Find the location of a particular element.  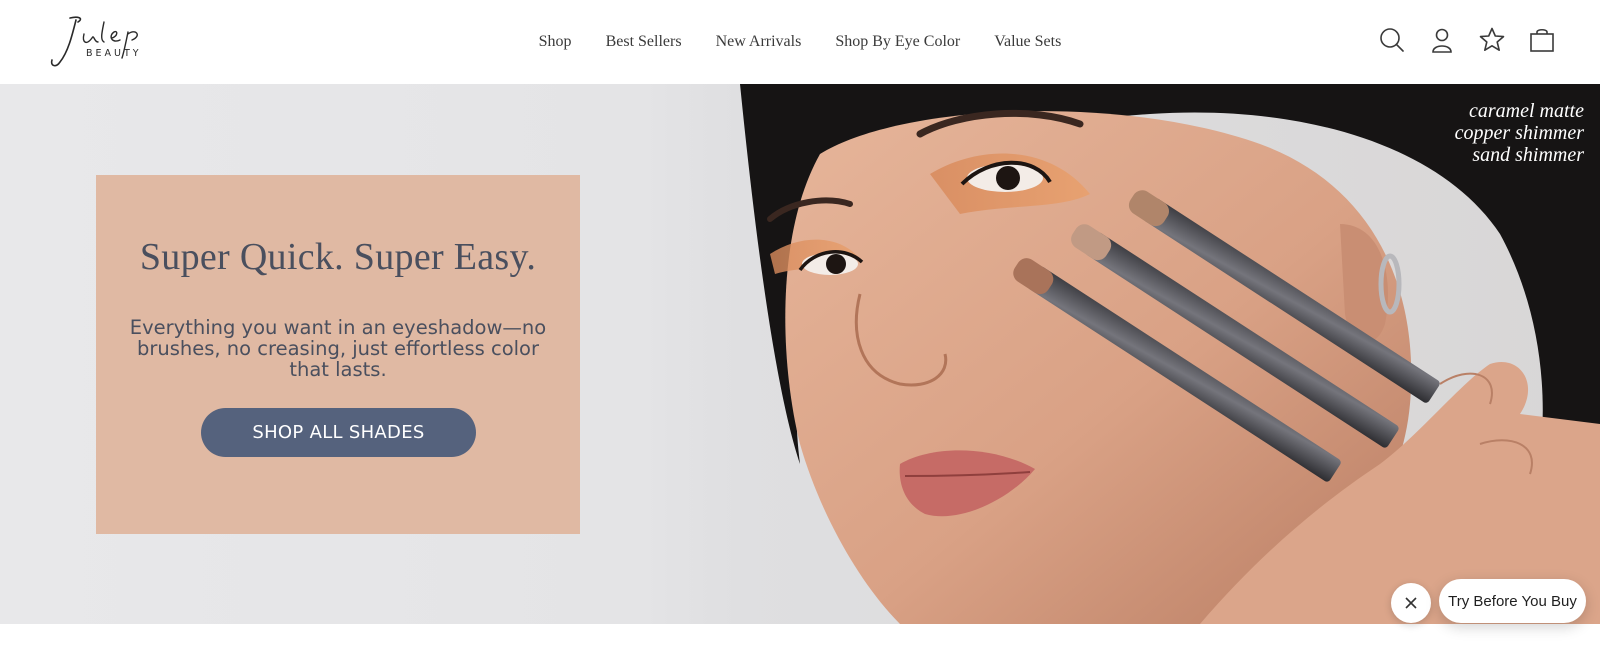

account-icon is located at coordinates (1442, 40).